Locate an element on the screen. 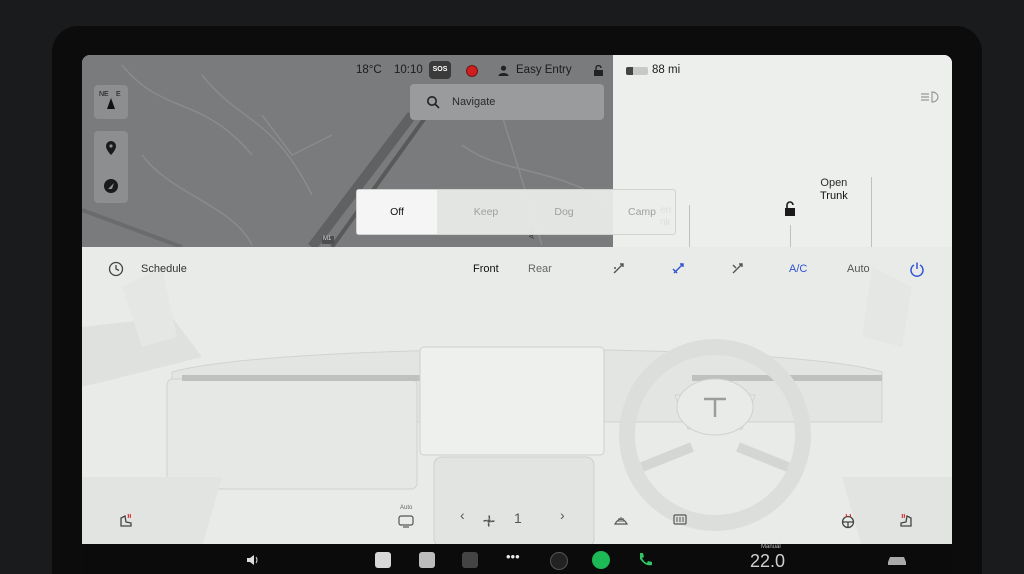 Image resolution: width=1024 pixels, height=574 pixels. phone-app-icon is located at coordinates (645, 560).